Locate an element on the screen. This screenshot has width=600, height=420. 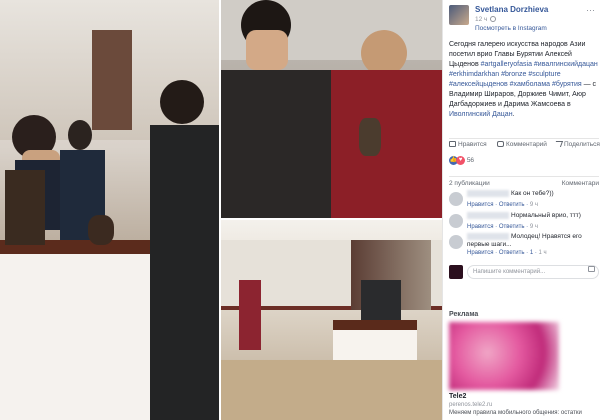
official-suit is located at coordinates (184, 272).